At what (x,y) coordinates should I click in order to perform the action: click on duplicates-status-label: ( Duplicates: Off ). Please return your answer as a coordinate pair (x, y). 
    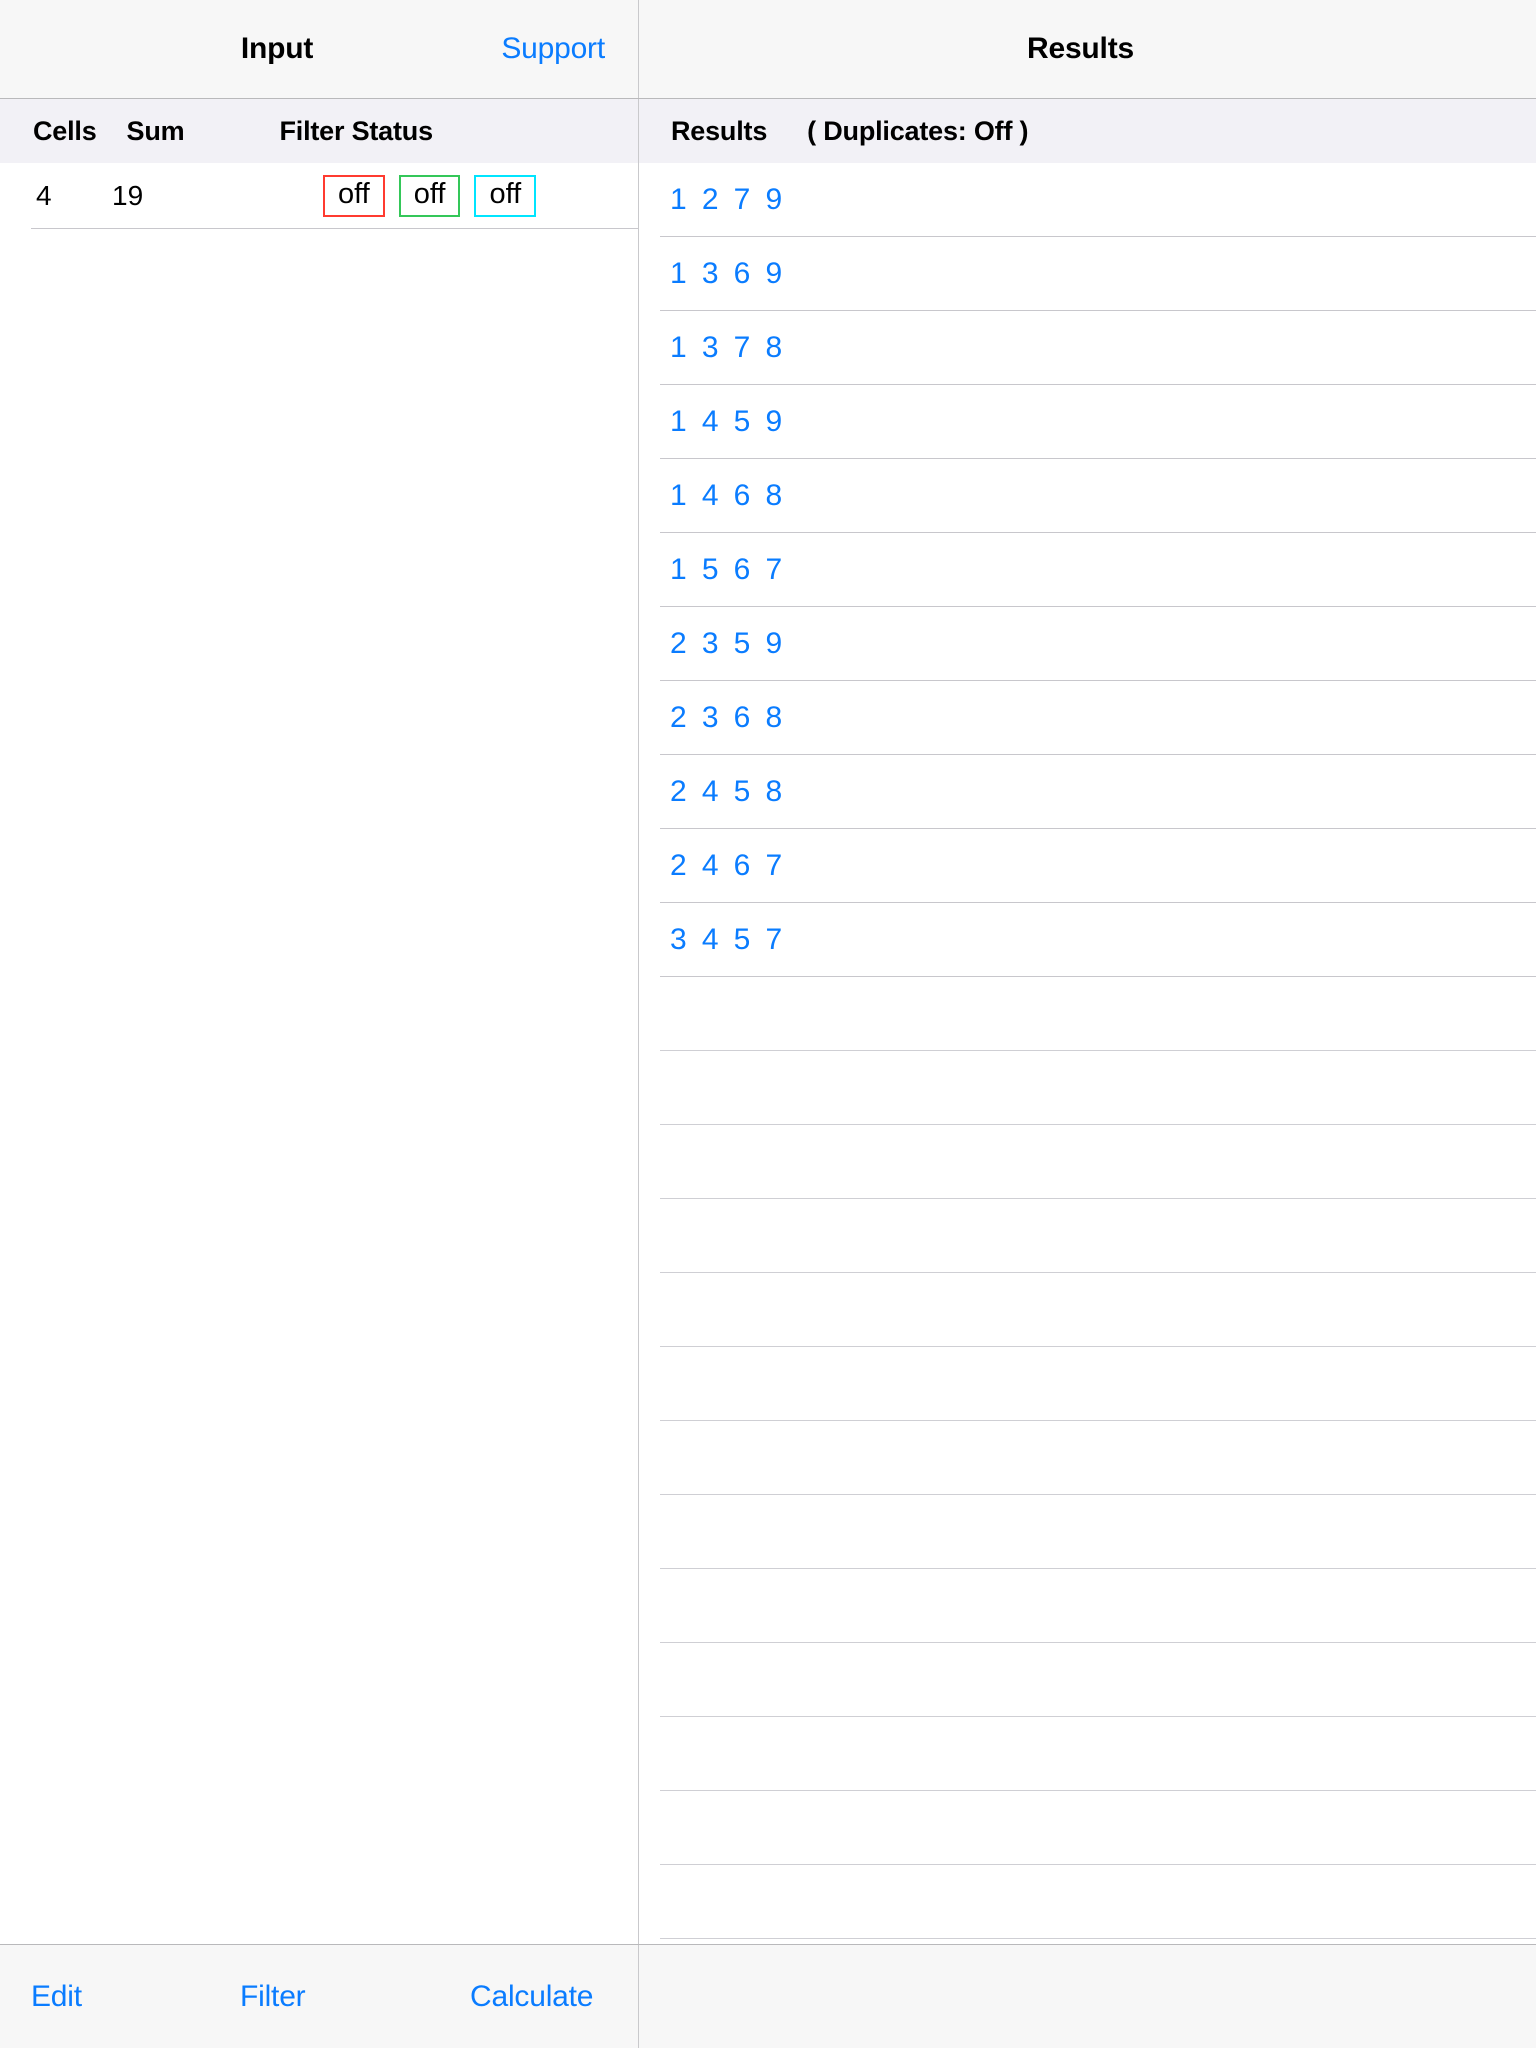
    Looking at the image, I should click on (918, 130).